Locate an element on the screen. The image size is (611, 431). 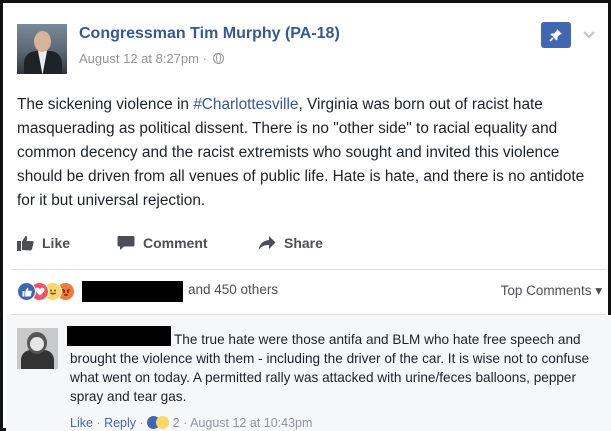
thumbs-up-icon is located at coordinates (25, 243).